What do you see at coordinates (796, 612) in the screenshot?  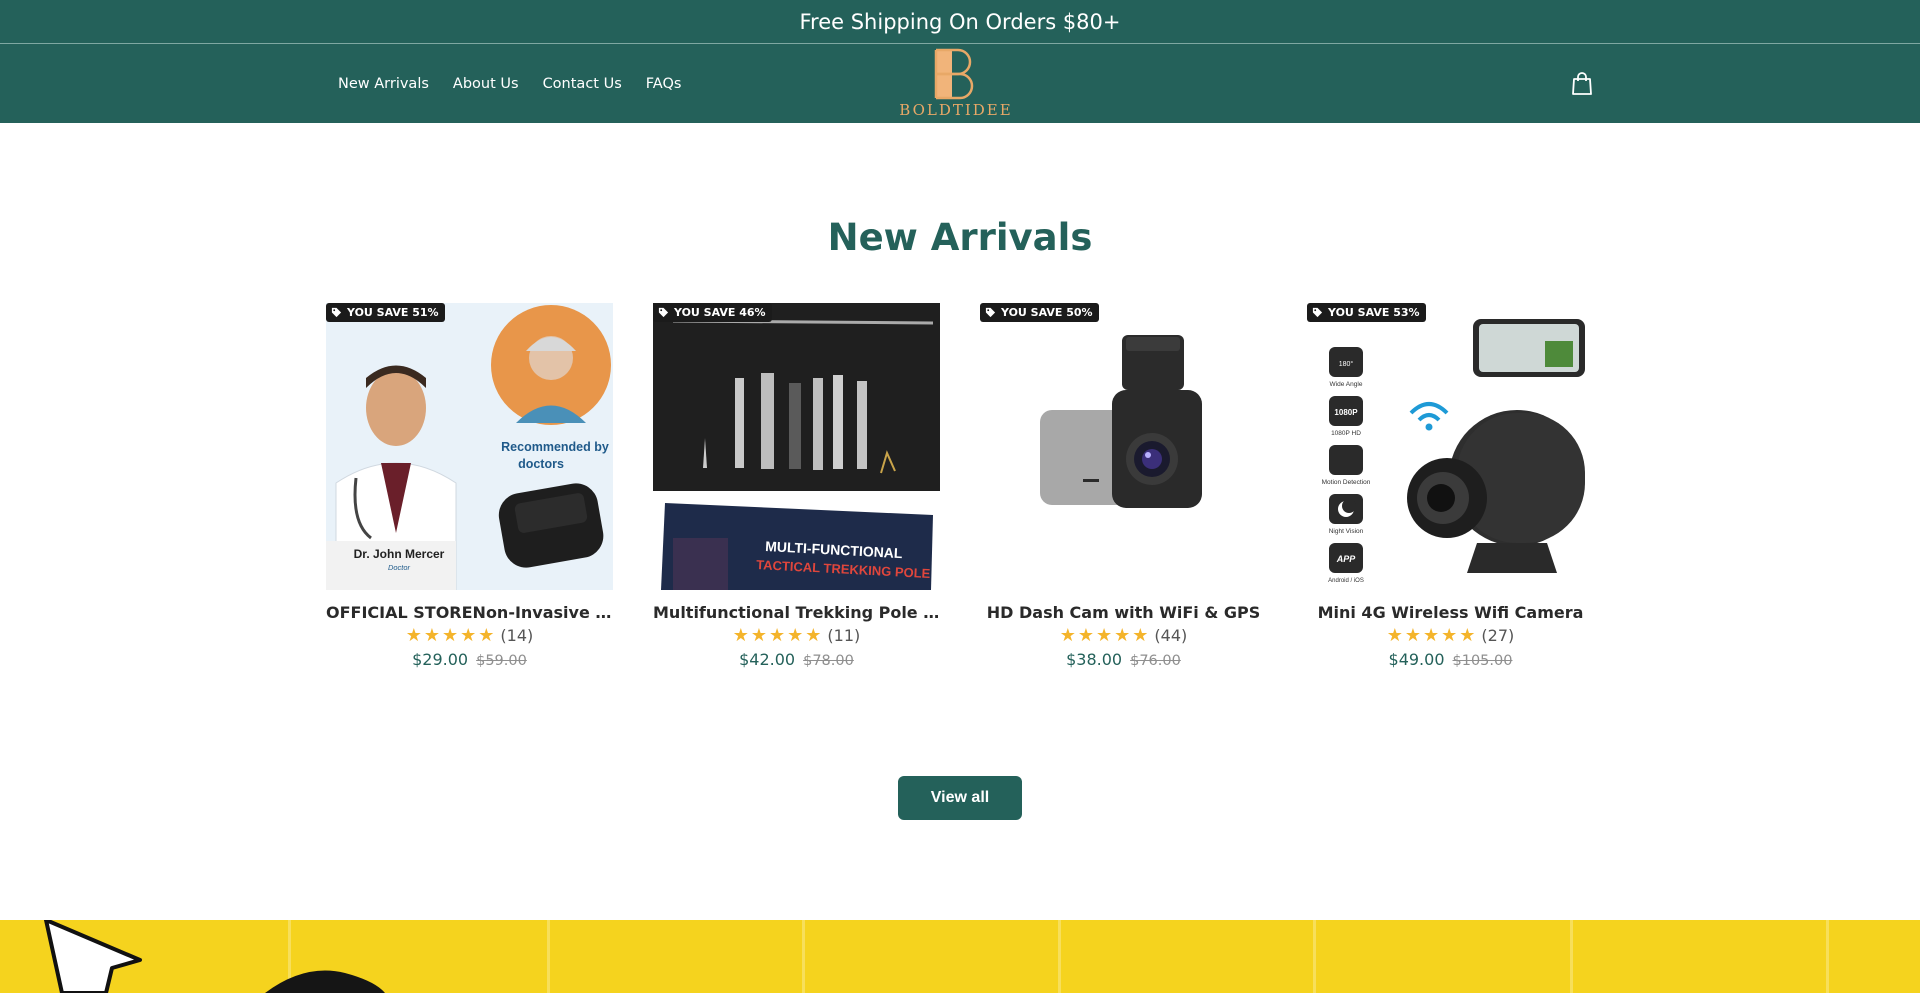 I see `product-title: Multifunctional Trekking Pole – Tactical` at bounding box center [796, 612].